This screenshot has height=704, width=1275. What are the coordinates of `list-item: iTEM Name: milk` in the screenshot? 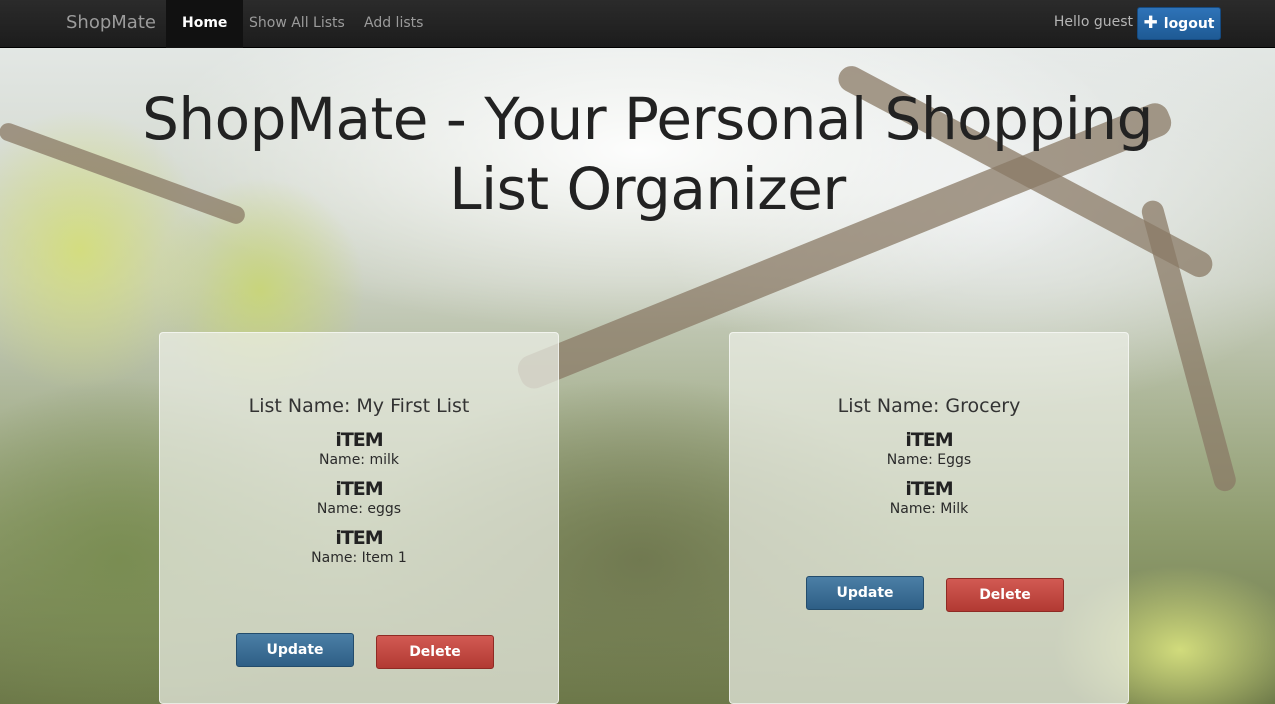 It's located at (359, 449).